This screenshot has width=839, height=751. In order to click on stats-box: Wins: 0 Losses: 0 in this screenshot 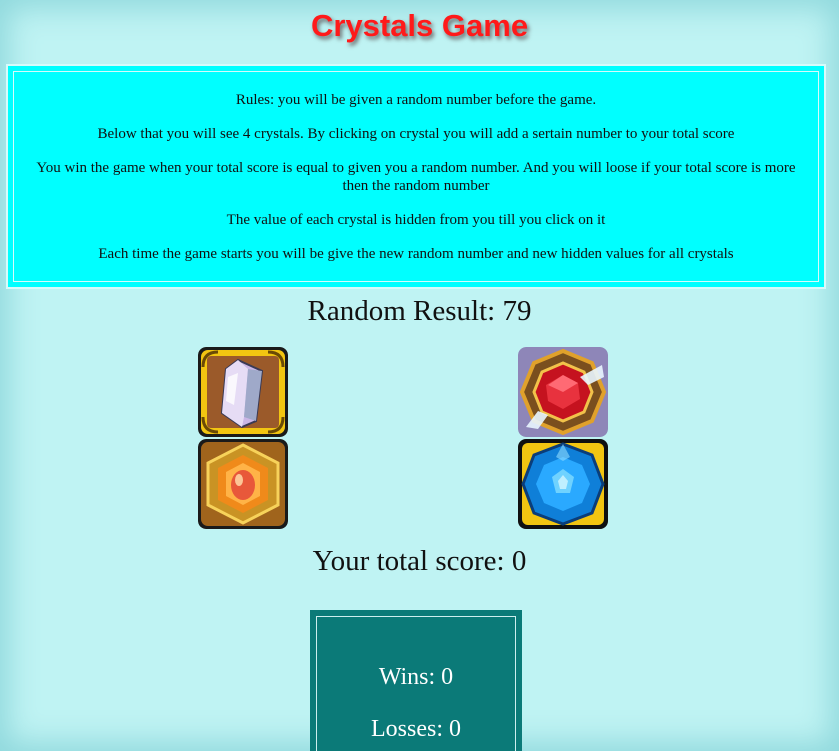, I will do `click(416, 680)`.